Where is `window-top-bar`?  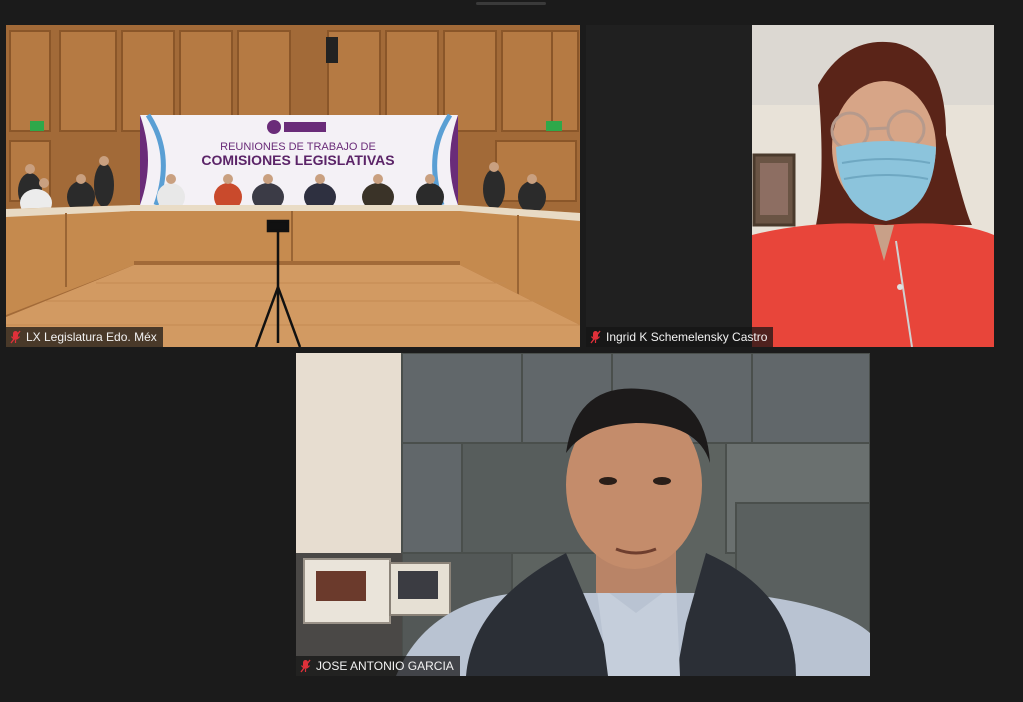 window-top-bar is located at coordinates (511, 3).